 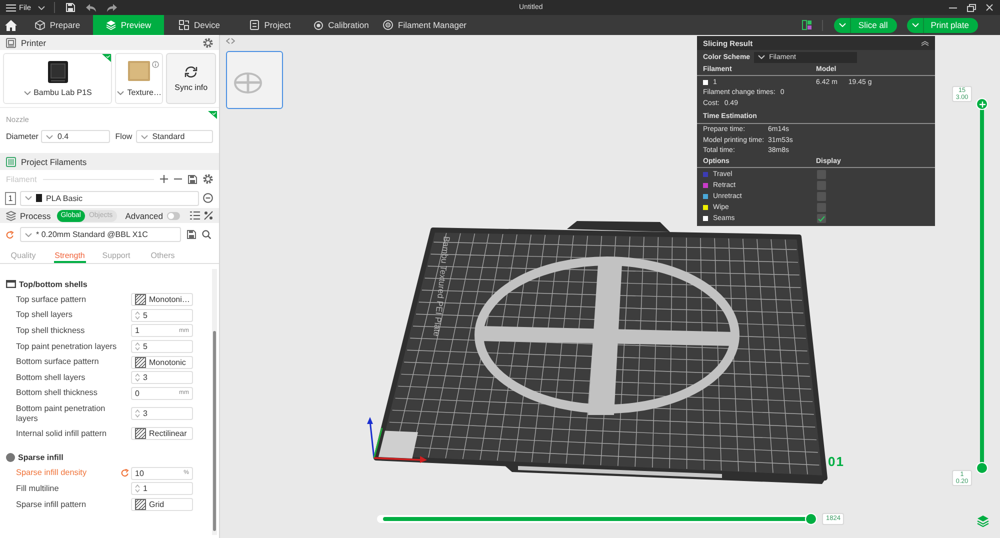 I want to click on minimize-icon, so click(x=953, y=7).